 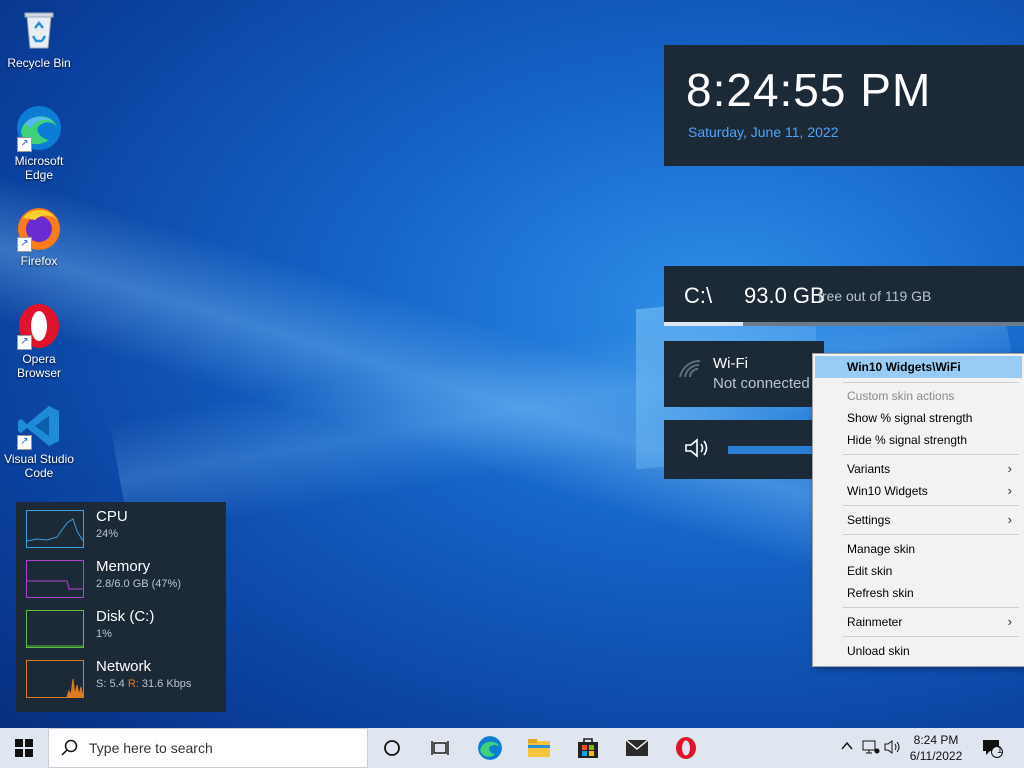 What do you see at coordinates (112, 516) in the screenshot?
I see `cpu-label: CPU` at bounding box center [112, 516].